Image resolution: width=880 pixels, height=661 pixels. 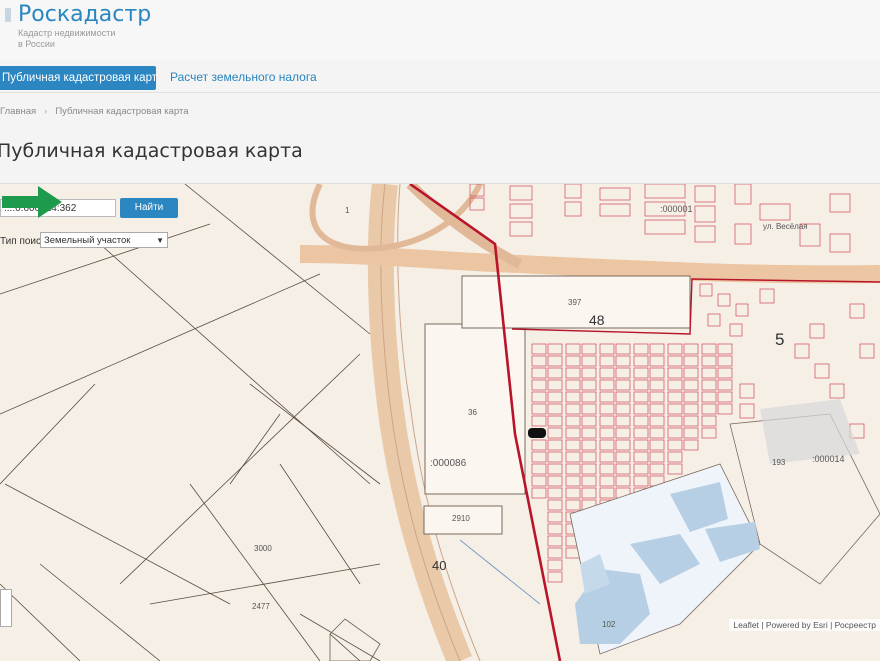 What do you see at coordinates (804, 625) in the screenshot?
I see `map-attribution: Leaflet | Powered by Esri | Росреестр` at bounding box center [804, 625].